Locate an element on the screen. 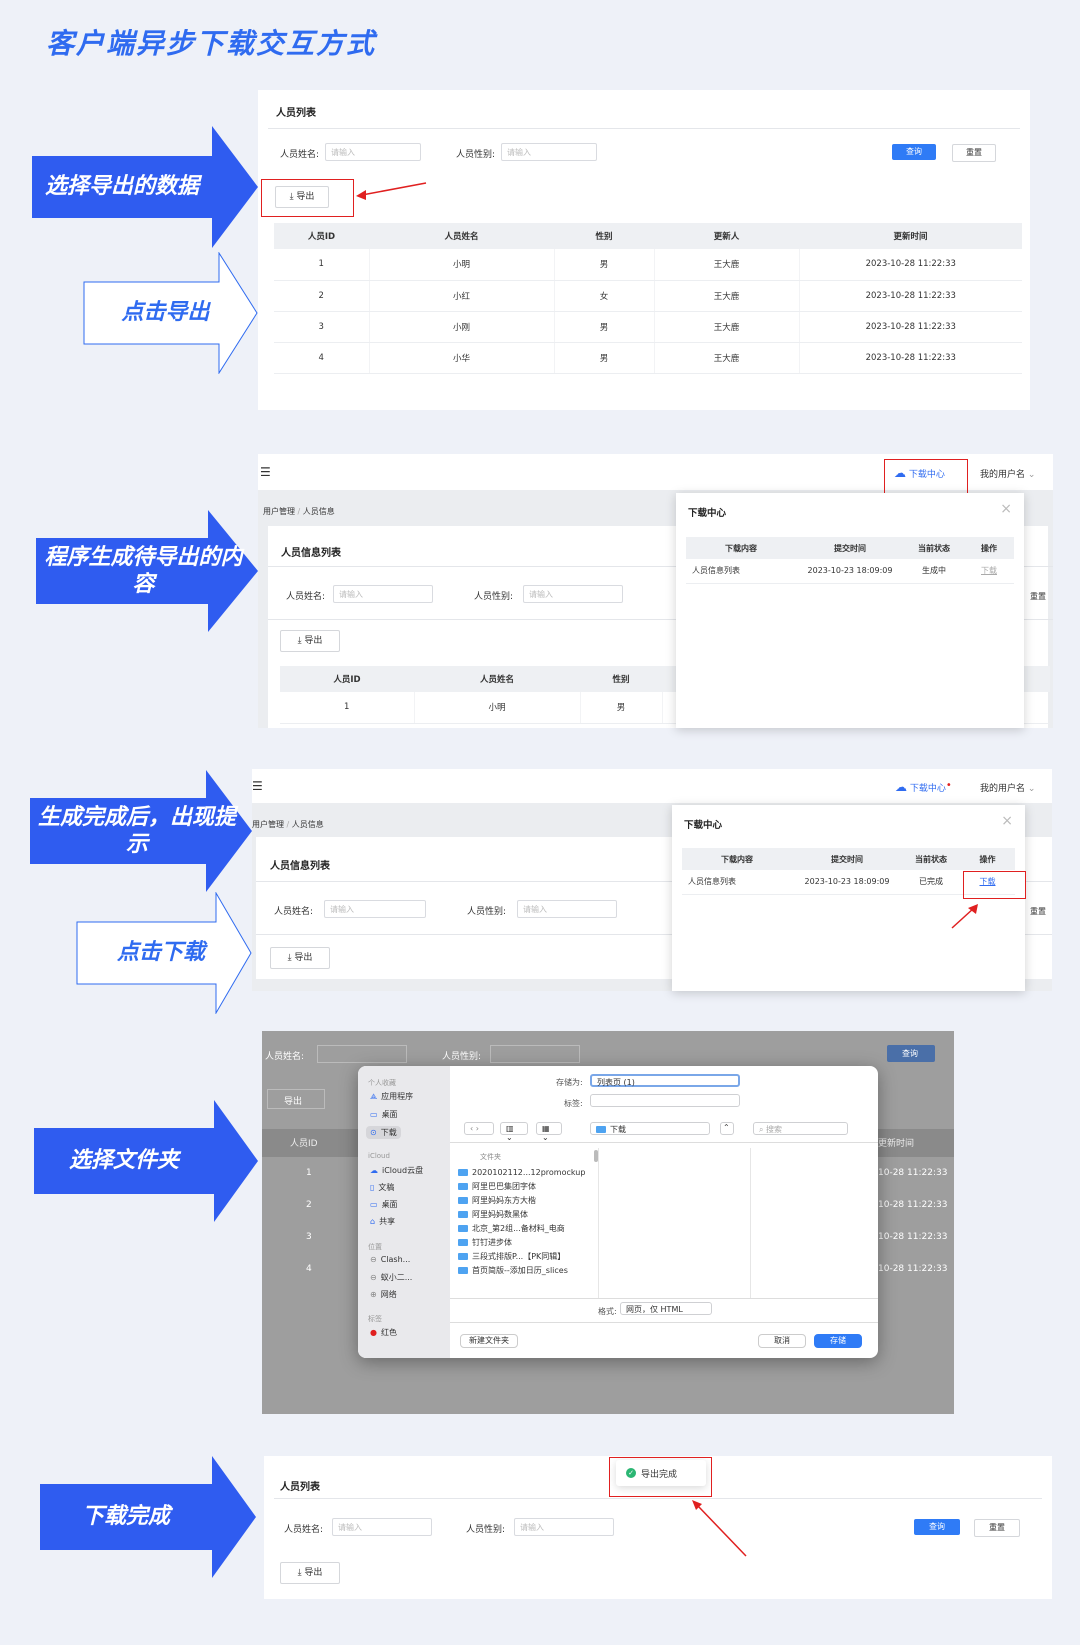  format-select: 网页，仅 HTML is located at coordinates (666, 1308).